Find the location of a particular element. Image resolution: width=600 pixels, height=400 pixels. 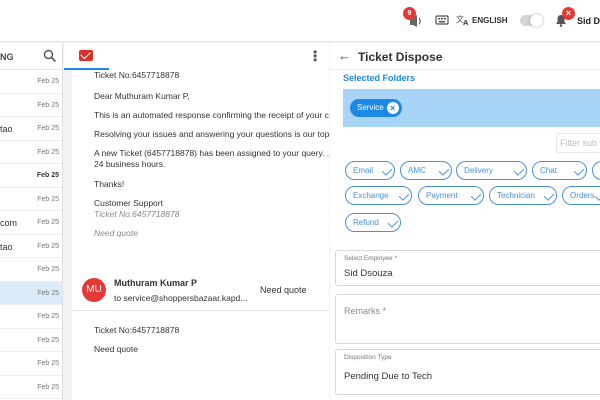

folder-option-chip: Payment is located at coordinates (451, 195).